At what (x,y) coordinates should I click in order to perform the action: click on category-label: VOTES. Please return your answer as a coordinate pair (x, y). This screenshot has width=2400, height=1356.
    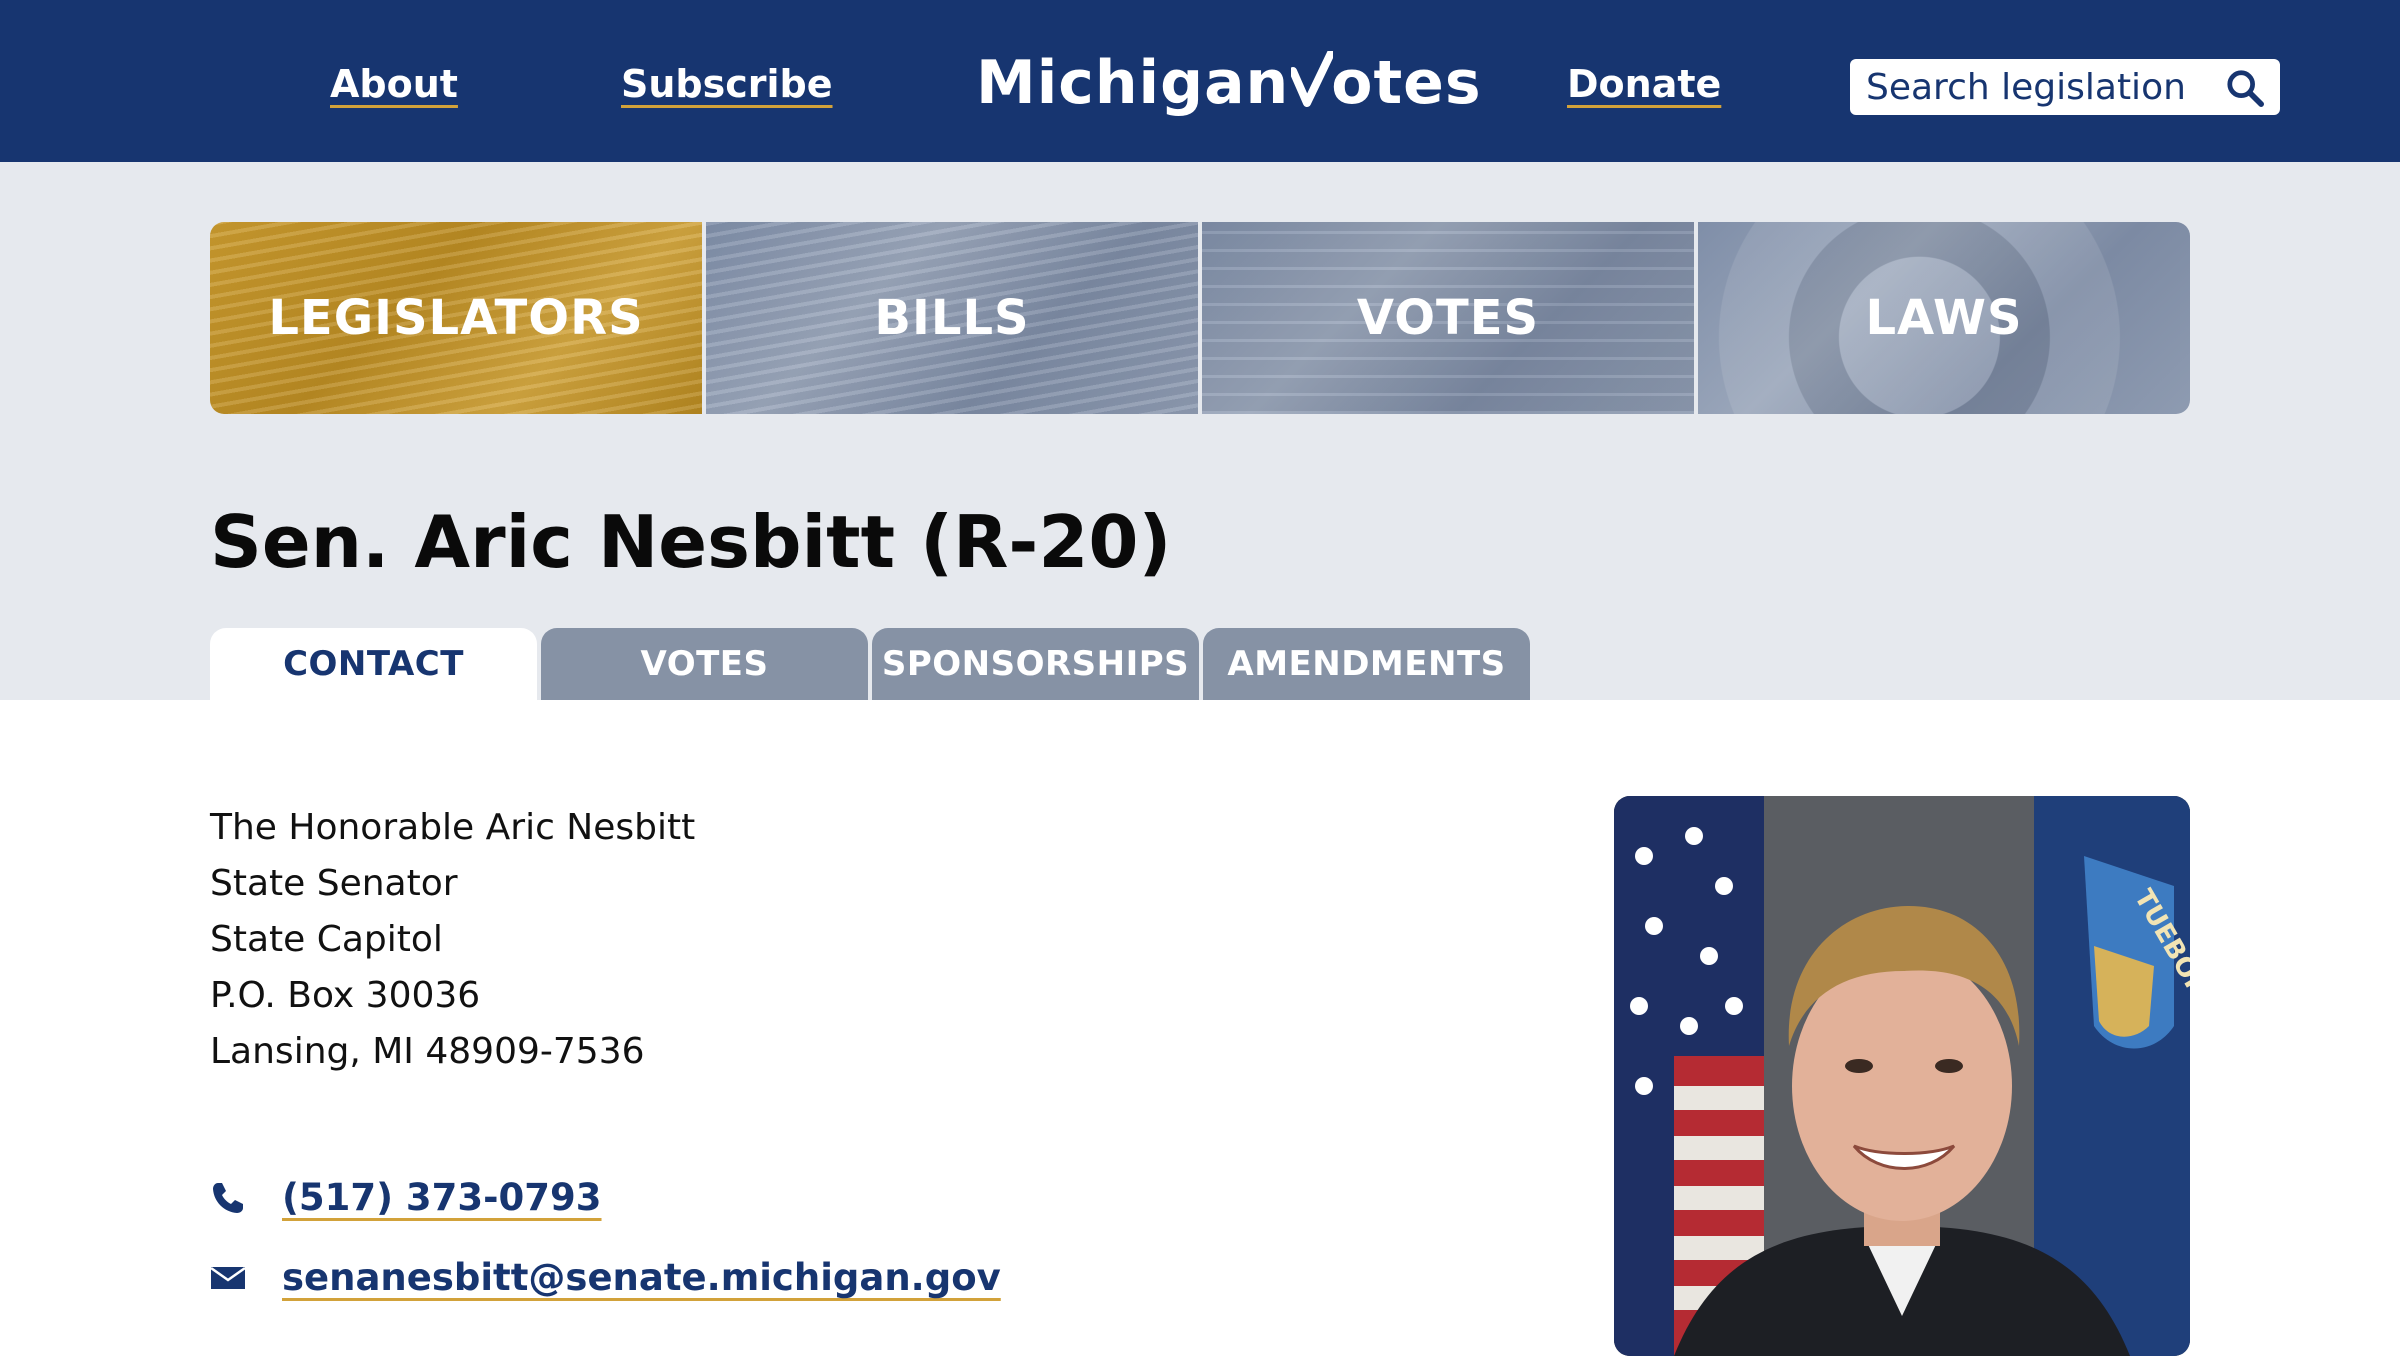
    Looking at the image, I should click on (1448, 318).